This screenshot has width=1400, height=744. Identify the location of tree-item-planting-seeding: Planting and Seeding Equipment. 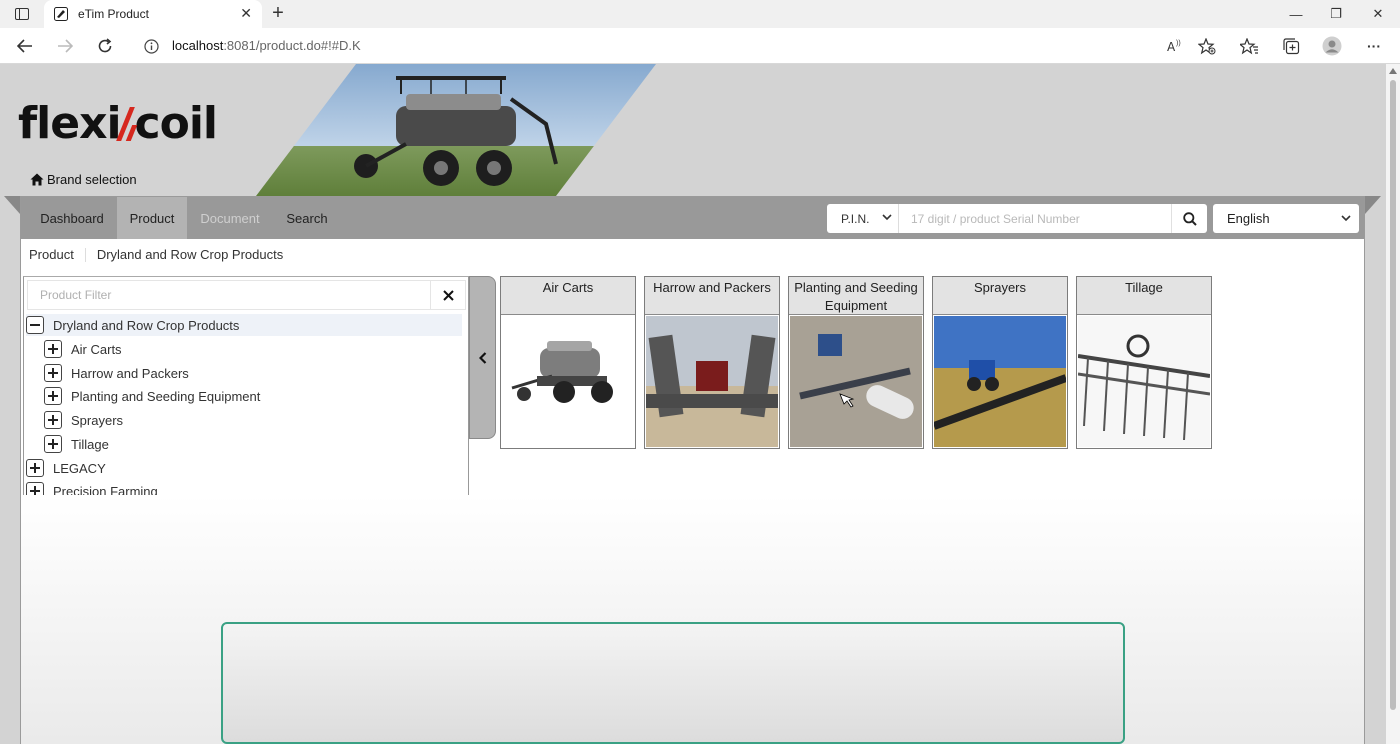
(152, 396).